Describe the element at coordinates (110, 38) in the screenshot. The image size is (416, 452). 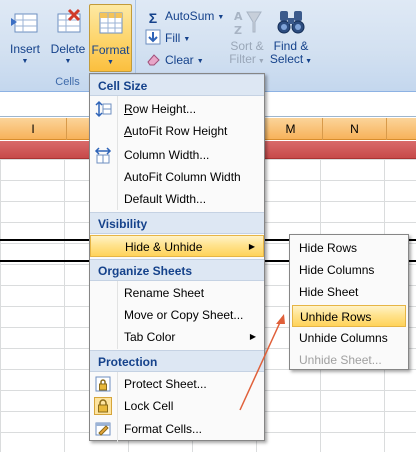
I see `format-button: Format ▼` at that location.